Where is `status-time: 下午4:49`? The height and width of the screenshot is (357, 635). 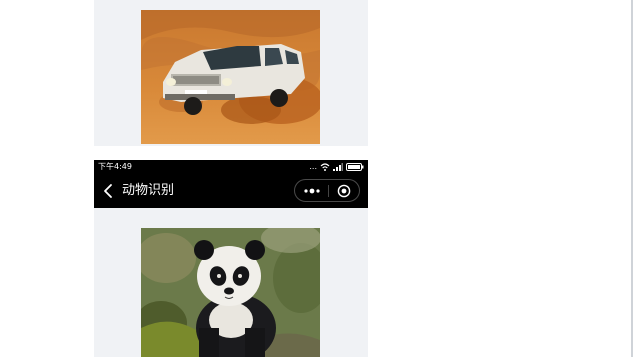
status-time: 下午4:49 is located at coordinates (115, 166).